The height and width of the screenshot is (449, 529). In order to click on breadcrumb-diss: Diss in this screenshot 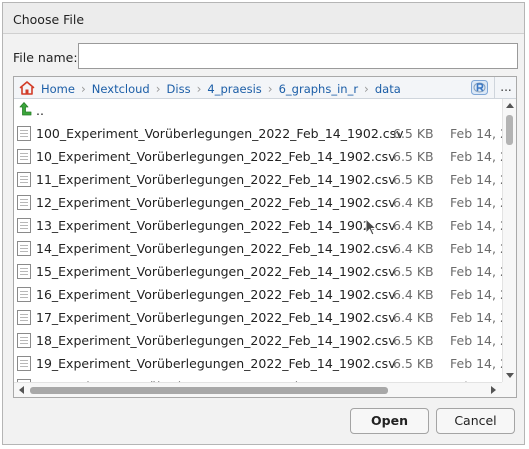, I will do `click(179, 89)`.